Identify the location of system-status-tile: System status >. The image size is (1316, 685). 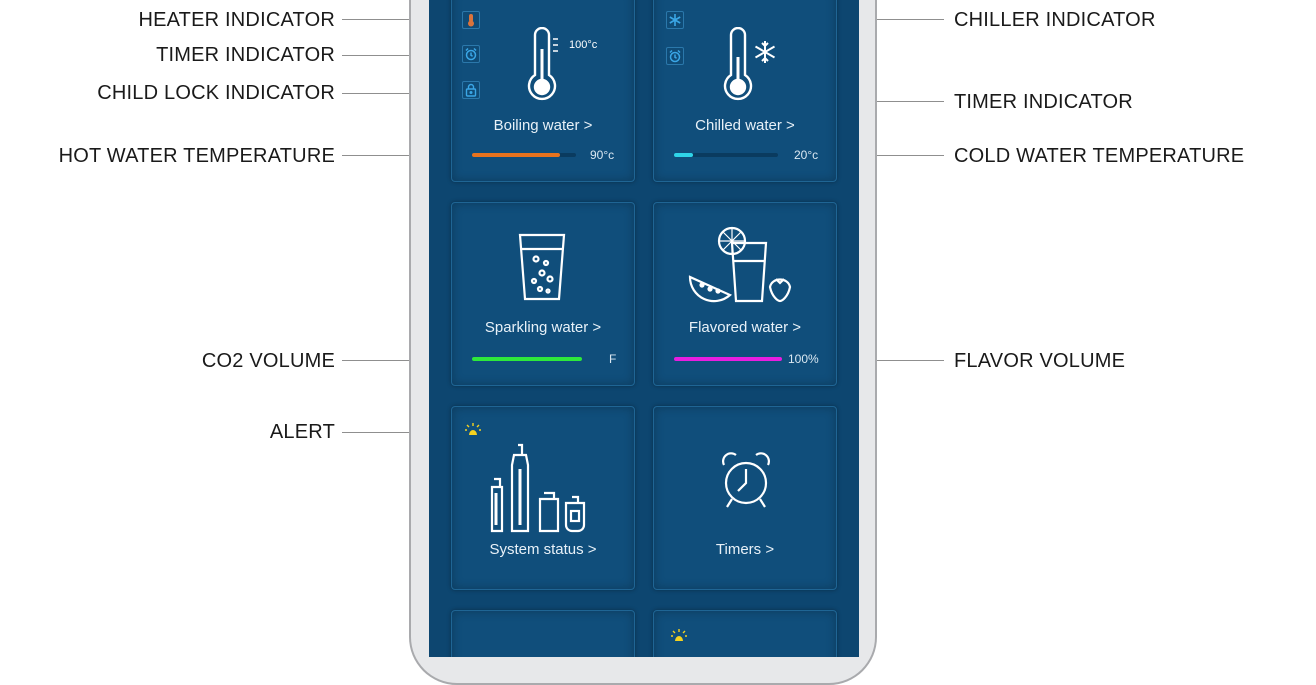
(543, 498).